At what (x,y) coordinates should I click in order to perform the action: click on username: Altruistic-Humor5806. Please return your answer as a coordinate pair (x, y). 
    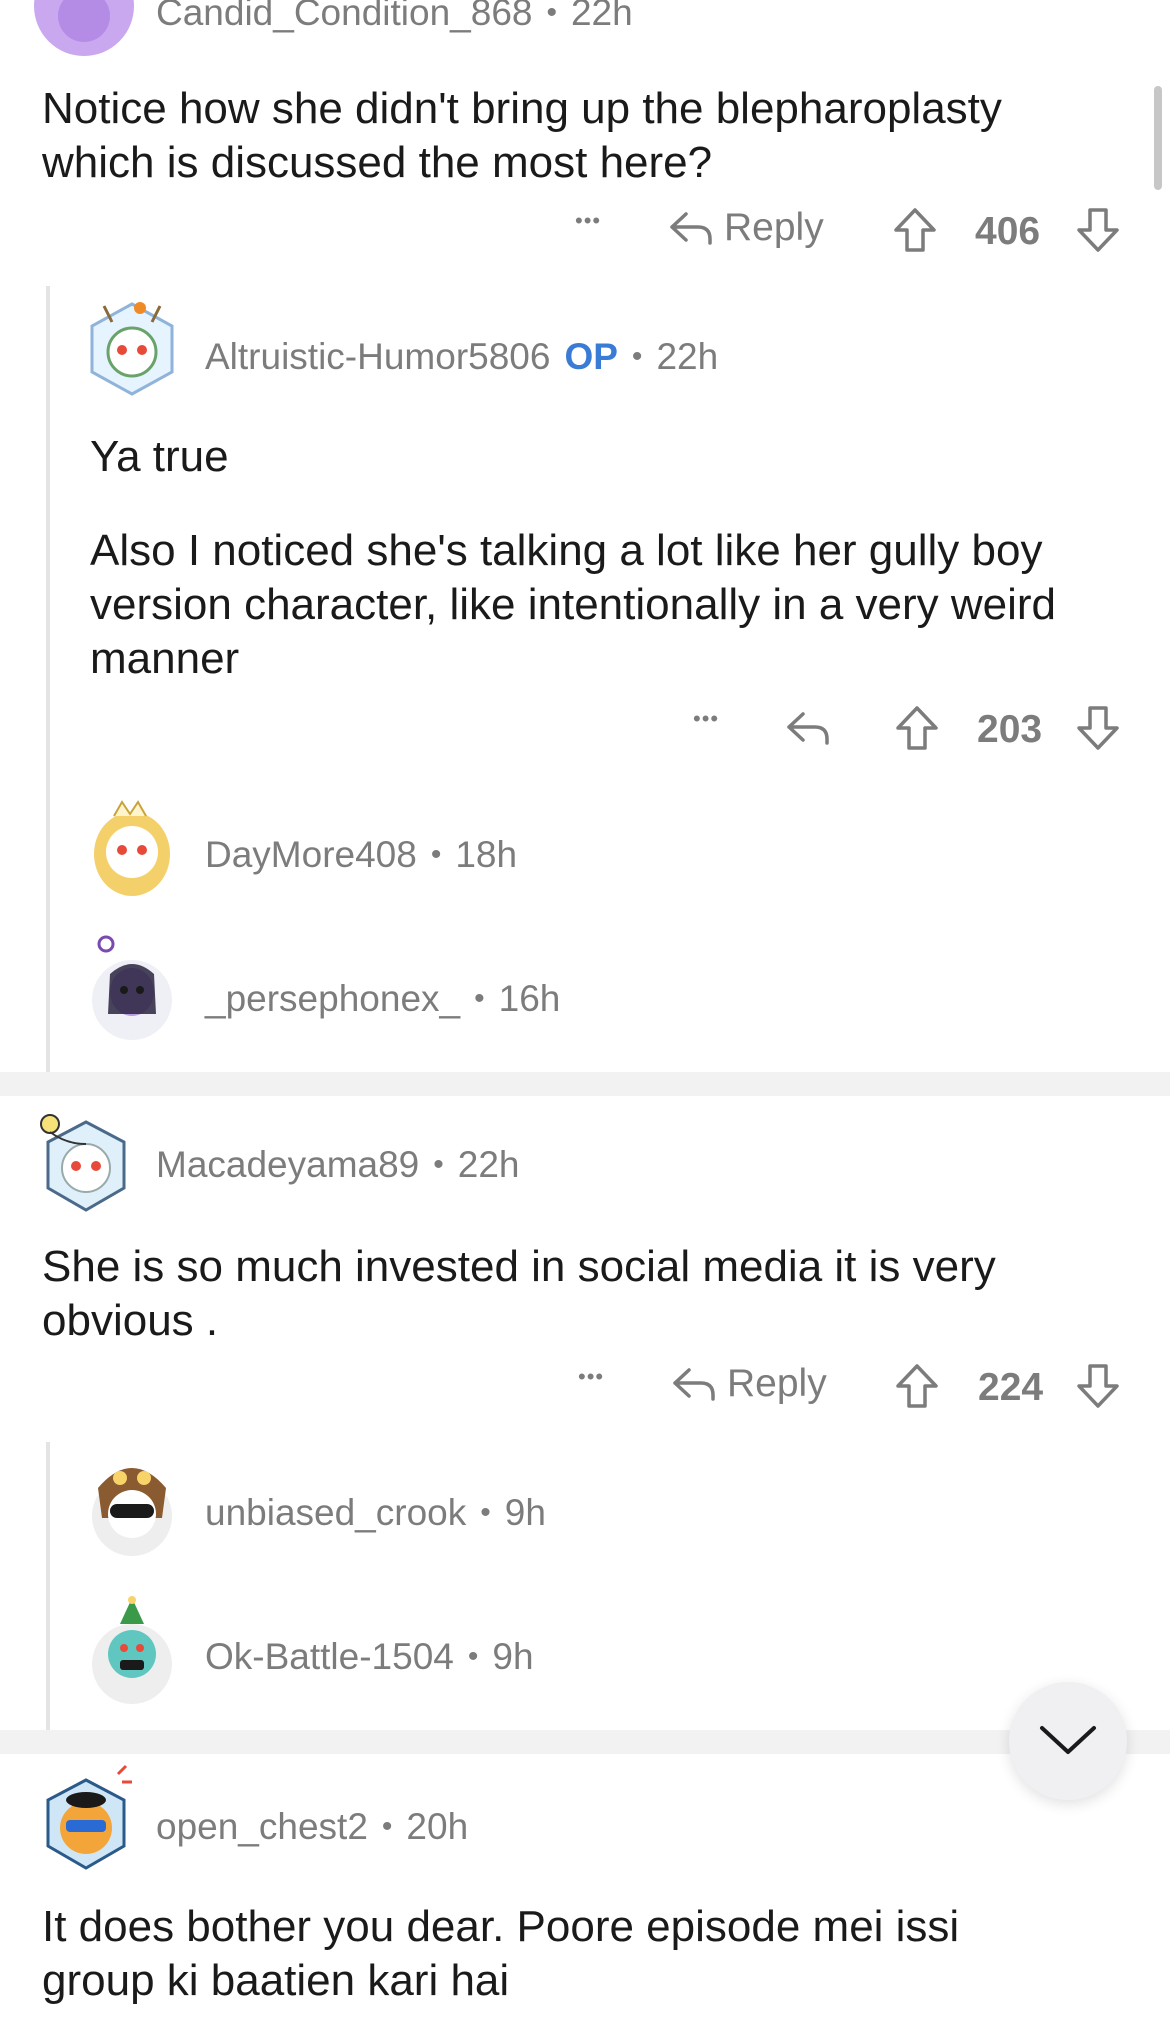
    Looking at the image, I should click on (377, 357).